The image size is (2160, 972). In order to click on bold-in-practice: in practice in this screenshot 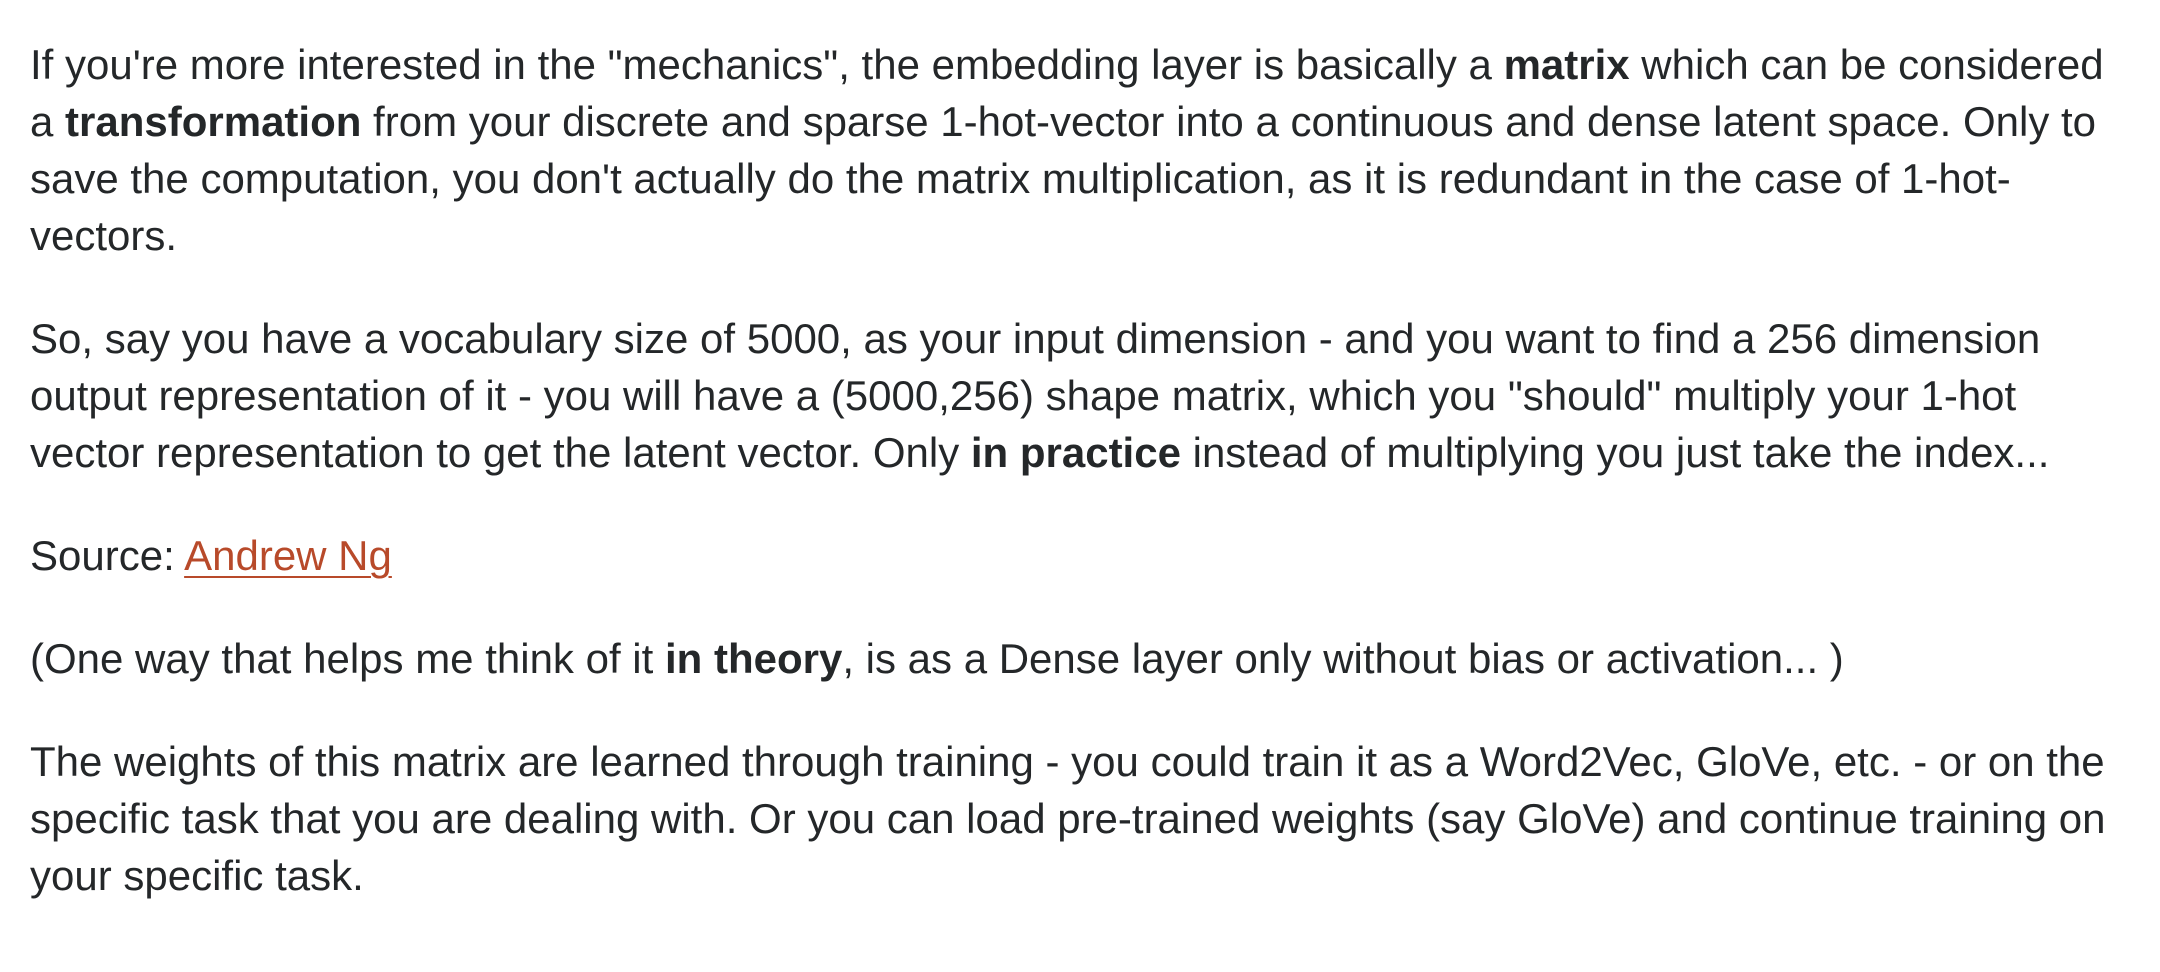, I will do `click(1075, 452)`.